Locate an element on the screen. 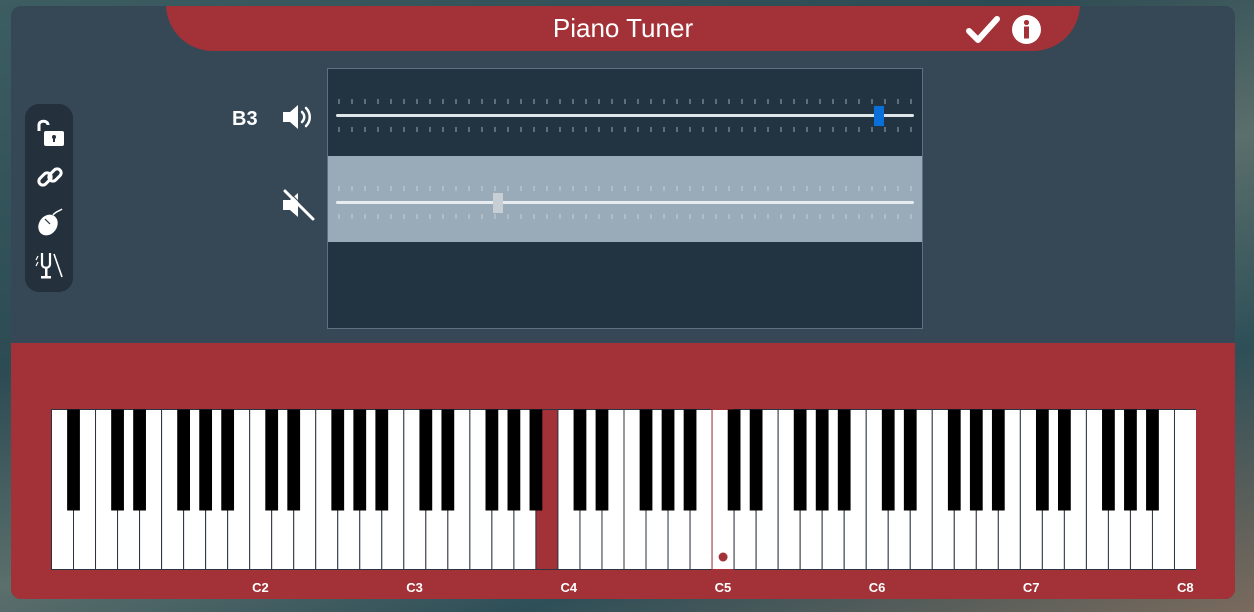  black-key-G#7 is located at coordinates (1130, 460).